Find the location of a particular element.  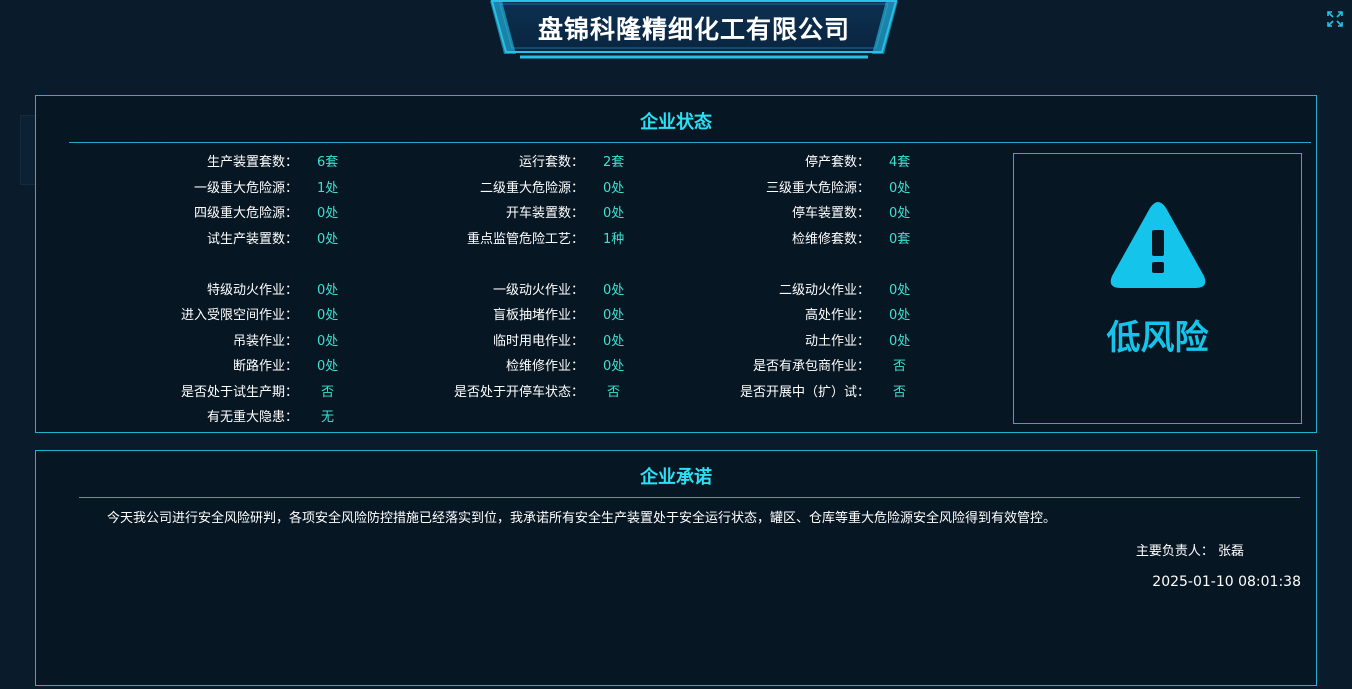

status-field-label: 是否开展中（扩）试： is located at coordinates (804, 392).